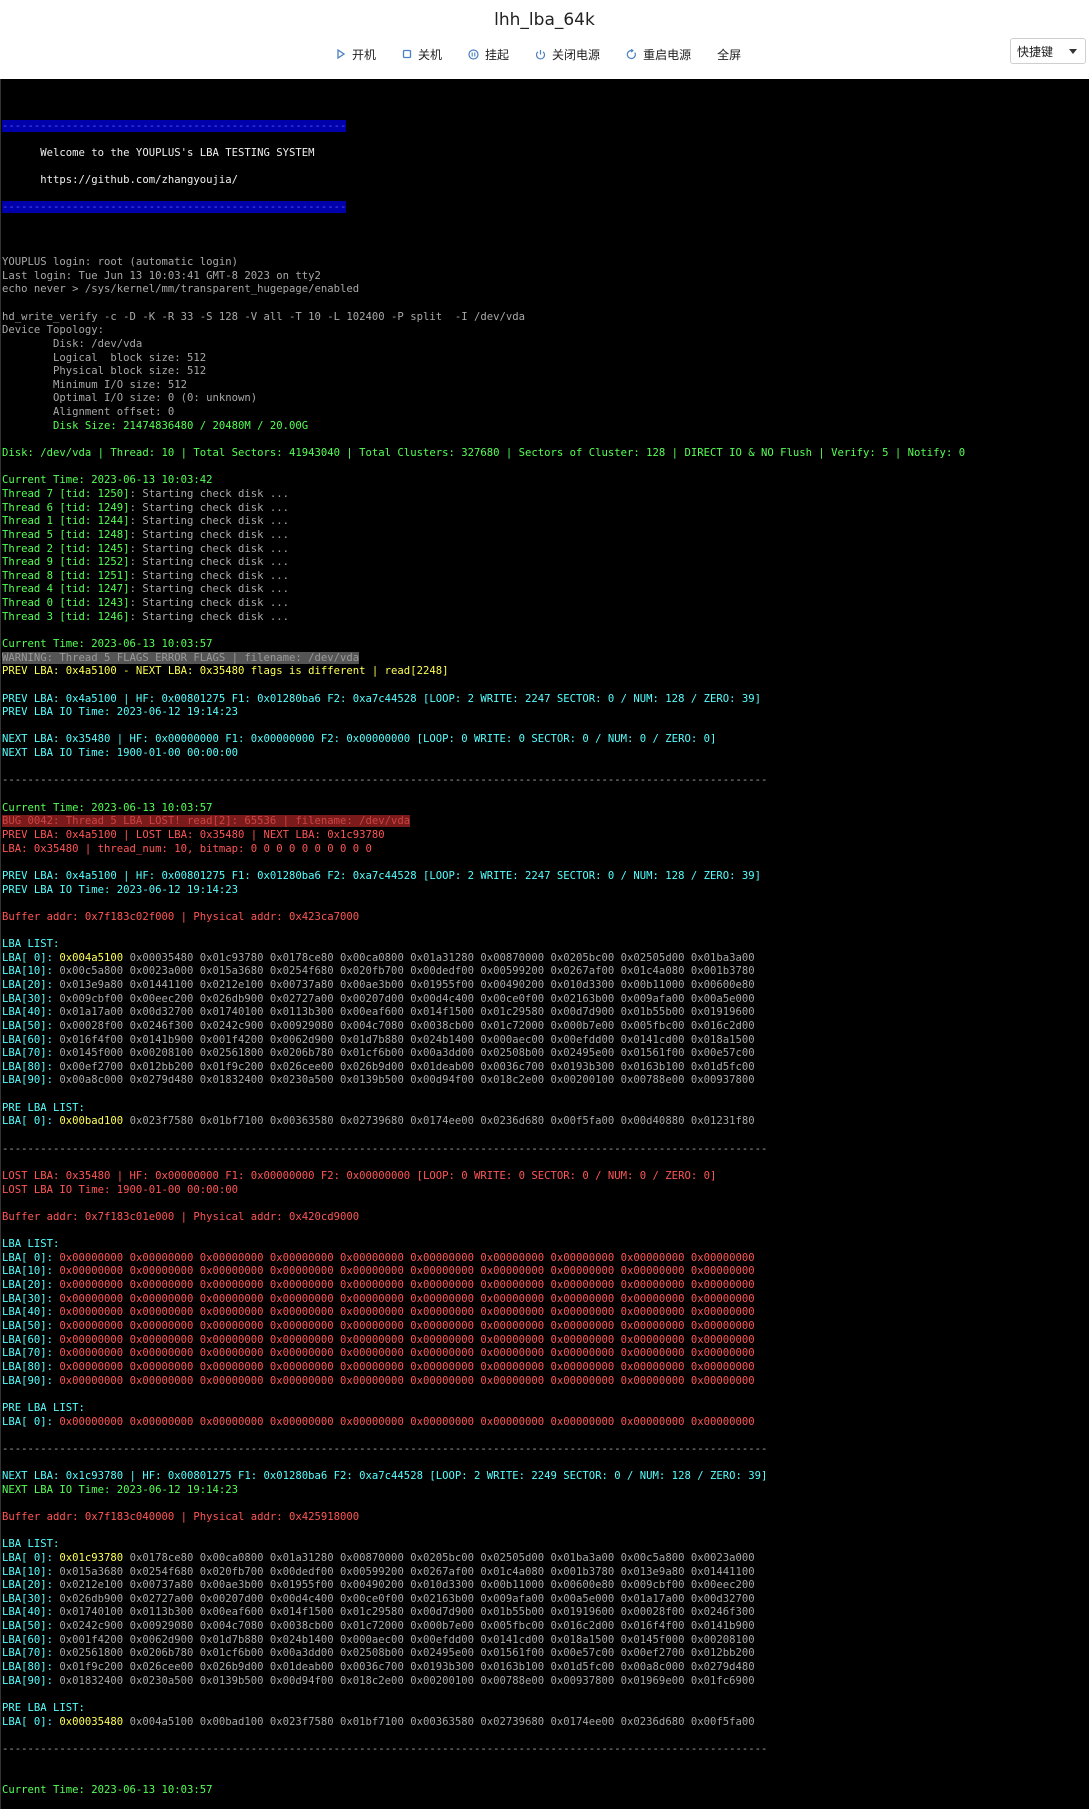 This screenshot has width=1089, height=1809. Describe the element at coordinates (31, 1244) in the screenshot. I see `terminal-line-text: LBA LIST:` at that location.